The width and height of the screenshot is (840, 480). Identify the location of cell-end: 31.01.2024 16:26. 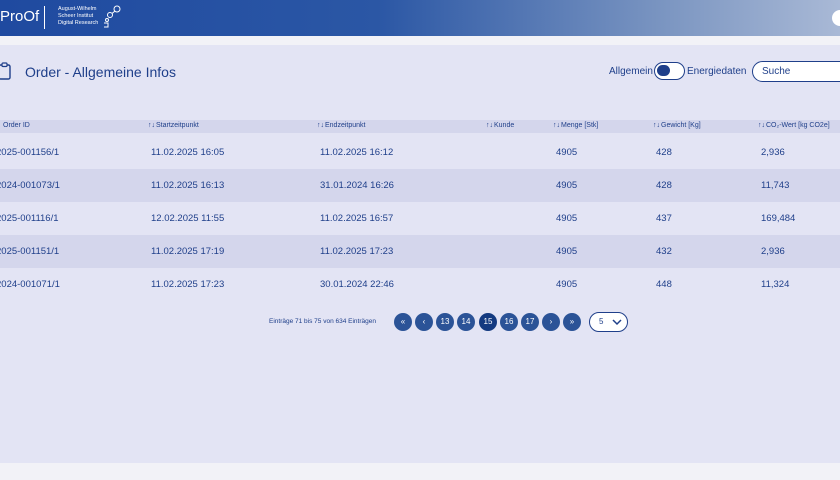
(357, 185).